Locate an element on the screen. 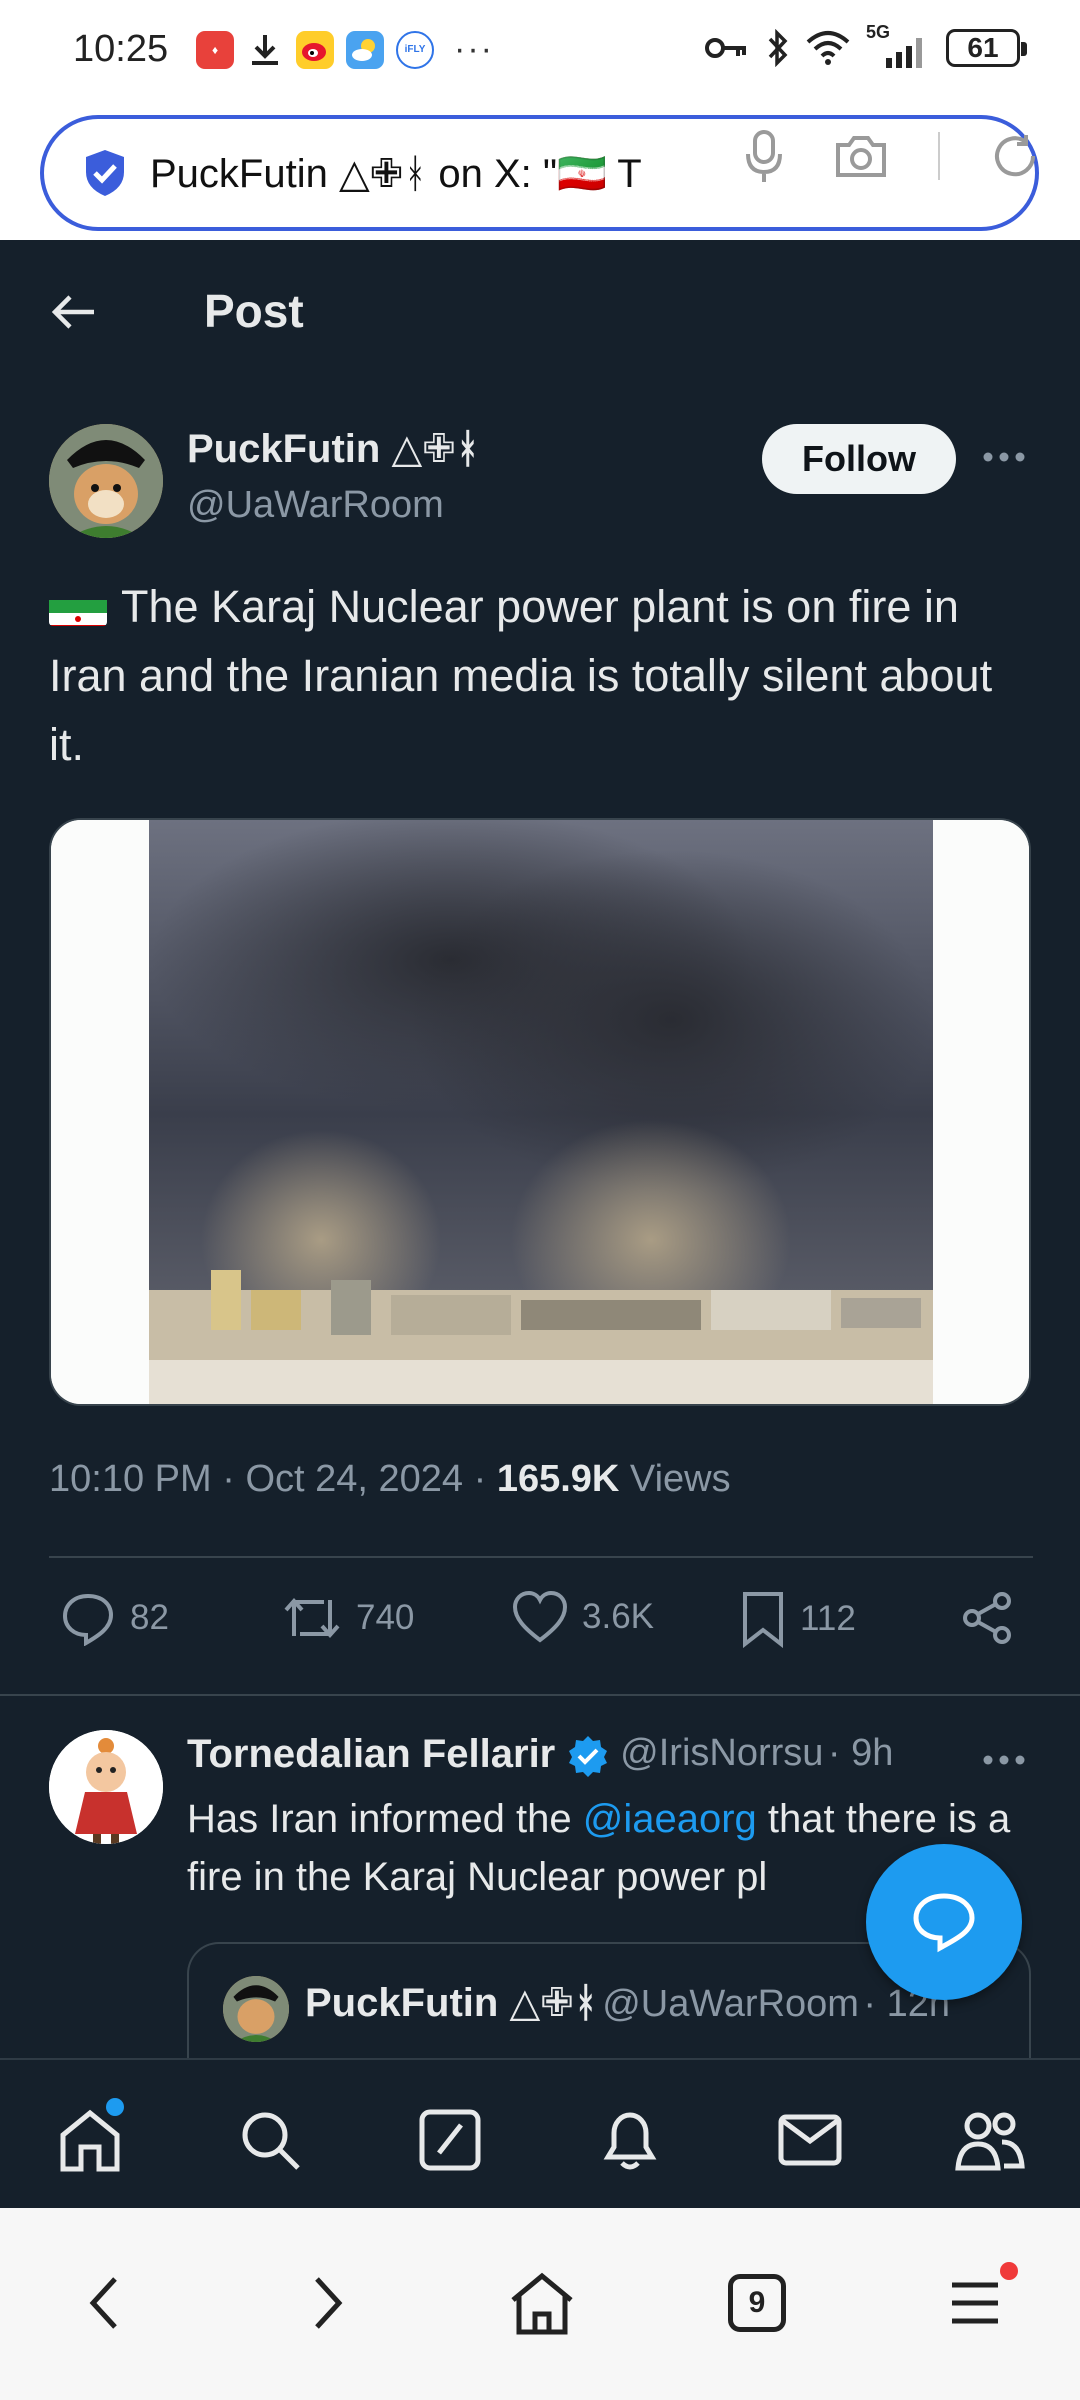 This screenshot has width=1080, height=2400. system-icons: 5G 61 is located at coordinates (865, 45).